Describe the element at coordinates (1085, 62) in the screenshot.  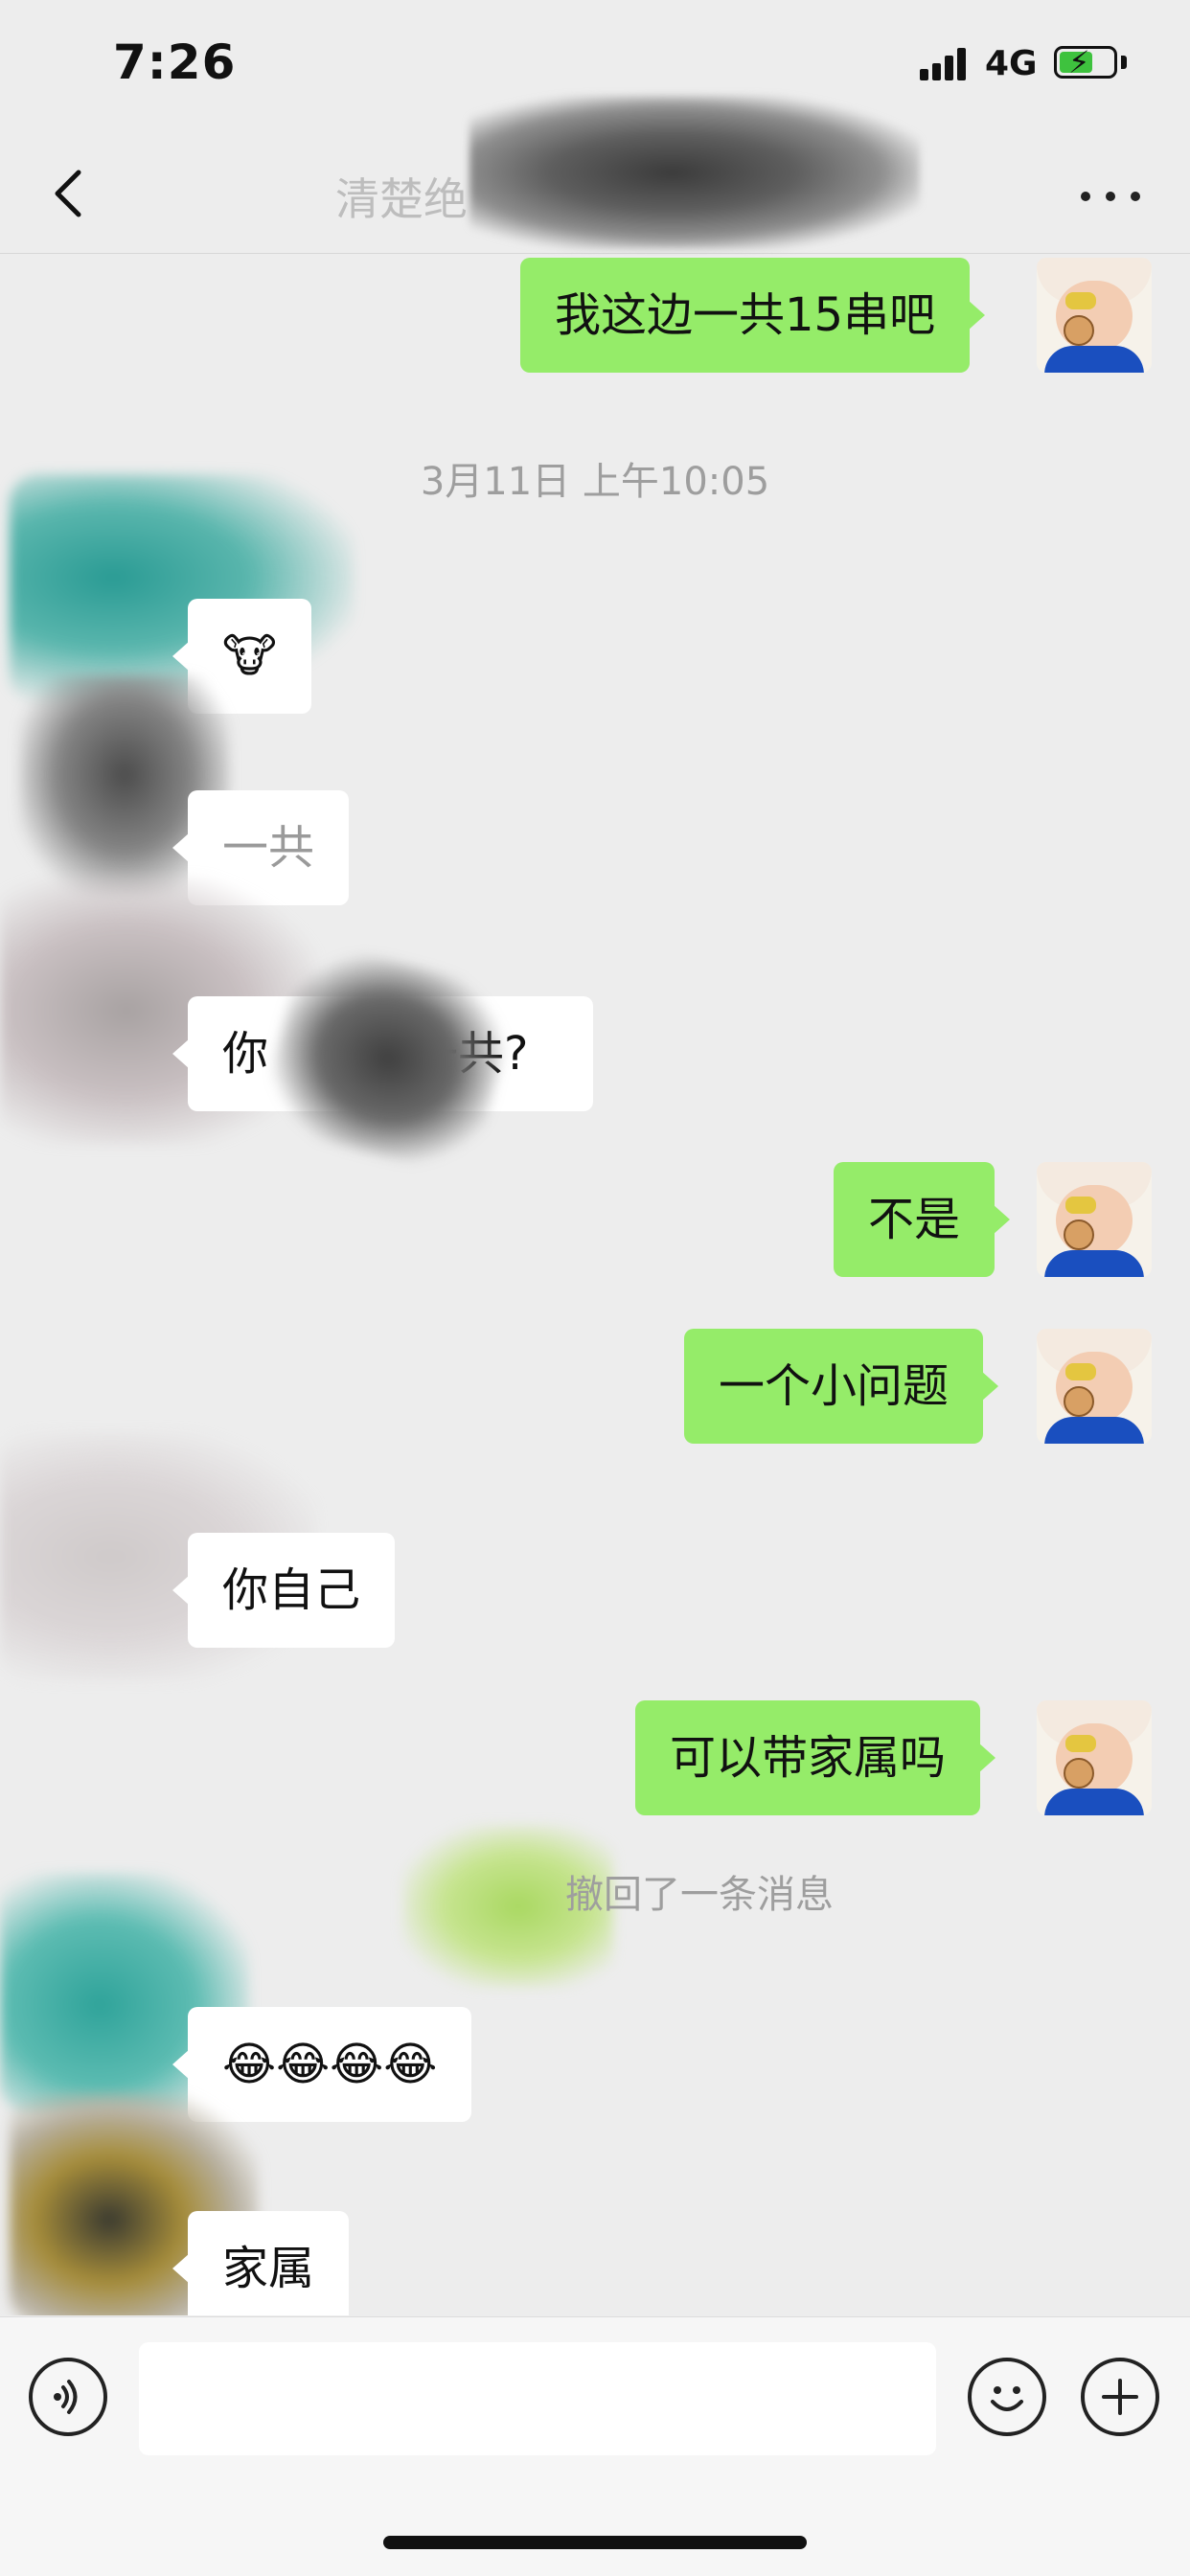
I see `battery-icon: ⚡` at that location.